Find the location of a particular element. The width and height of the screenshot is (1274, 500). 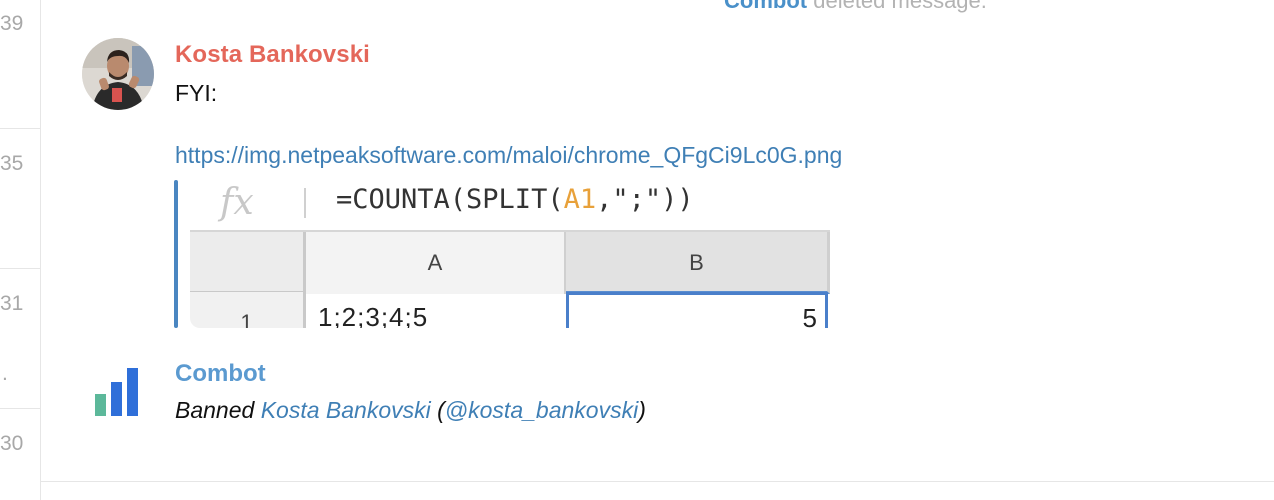

formula-bar: fx =COUNTA(SPLIT(A1,";")) is located at coordinates (510, 205).